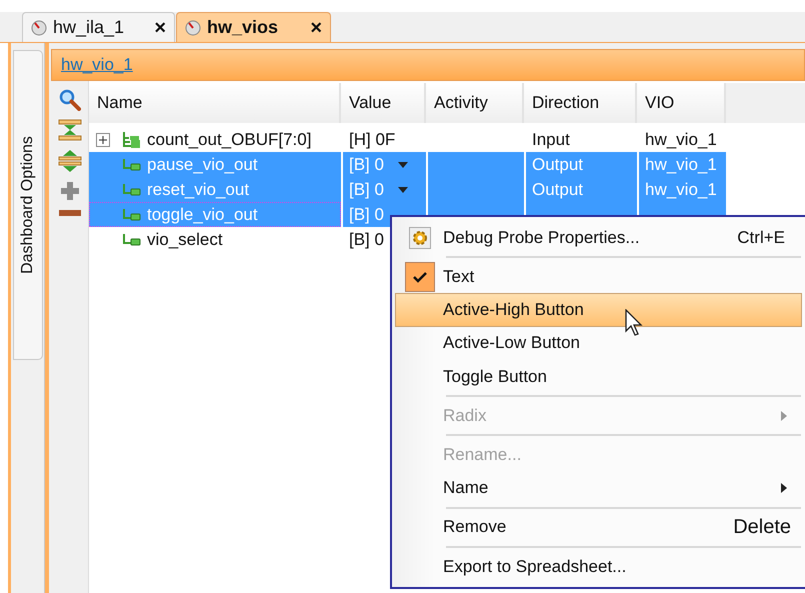 Image resolution: width=805 pixels, height=593 pixels. What do you see at coordinates (598, 343) in the screenshot?
I see `menu-item: Active-Low Button` at bounding box center [598, 343].